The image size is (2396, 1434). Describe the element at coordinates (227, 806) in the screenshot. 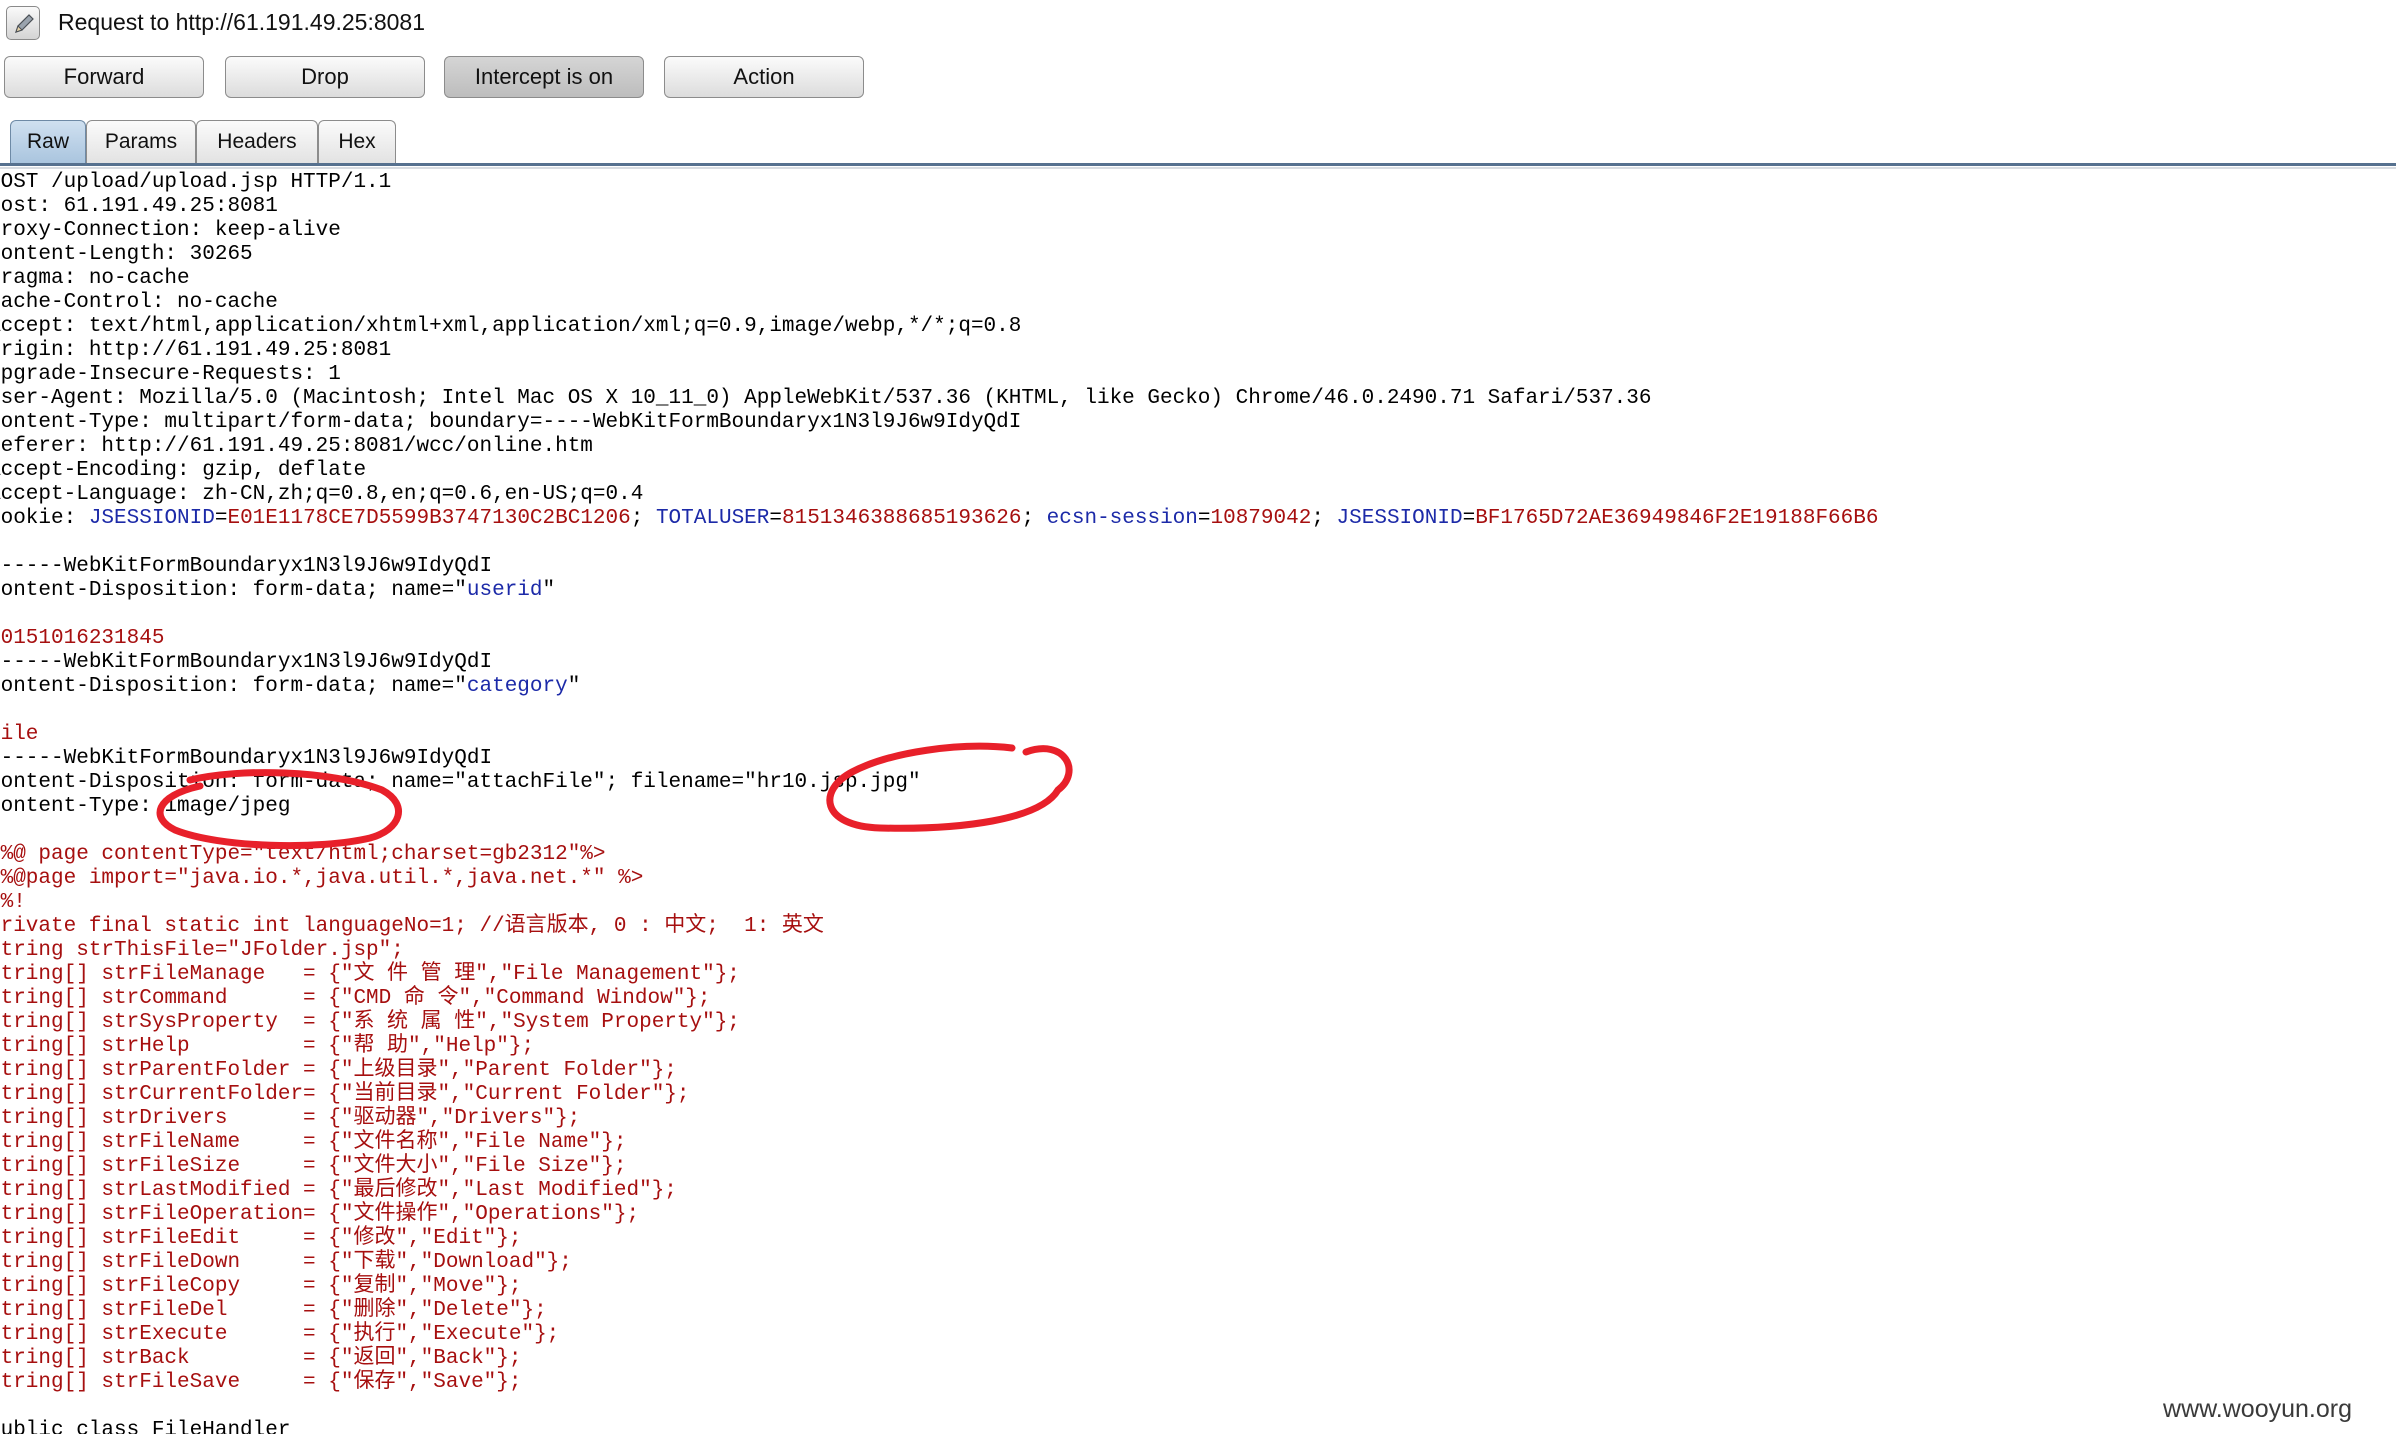

I see `content-type-value: image/jpeg` at that location.